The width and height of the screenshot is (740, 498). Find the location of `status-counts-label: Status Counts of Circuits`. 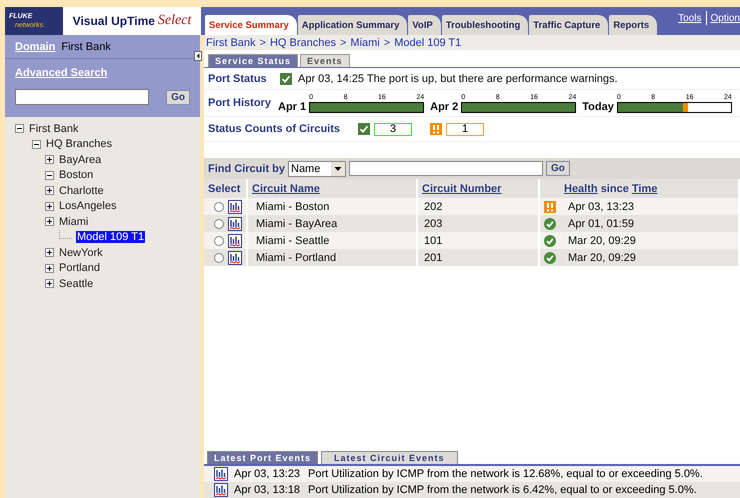

status-counts-label: Status Counts of Circuits is located at coordinates (275, 129).